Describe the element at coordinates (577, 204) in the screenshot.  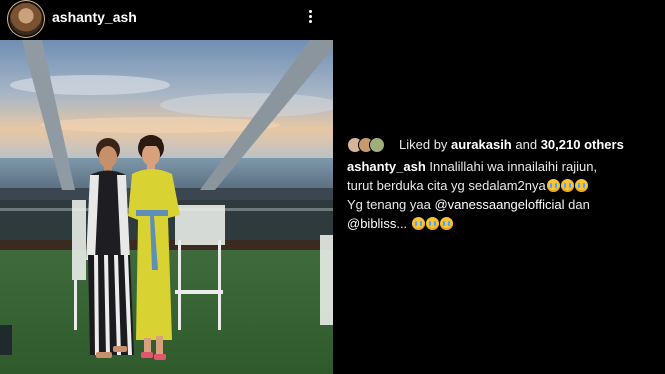
I see `caption-line-3-end: dan` at that location.